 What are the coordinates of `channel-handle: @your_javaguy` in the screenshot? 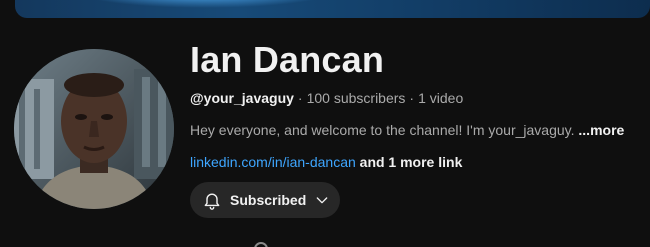 It's located at (242, 98).